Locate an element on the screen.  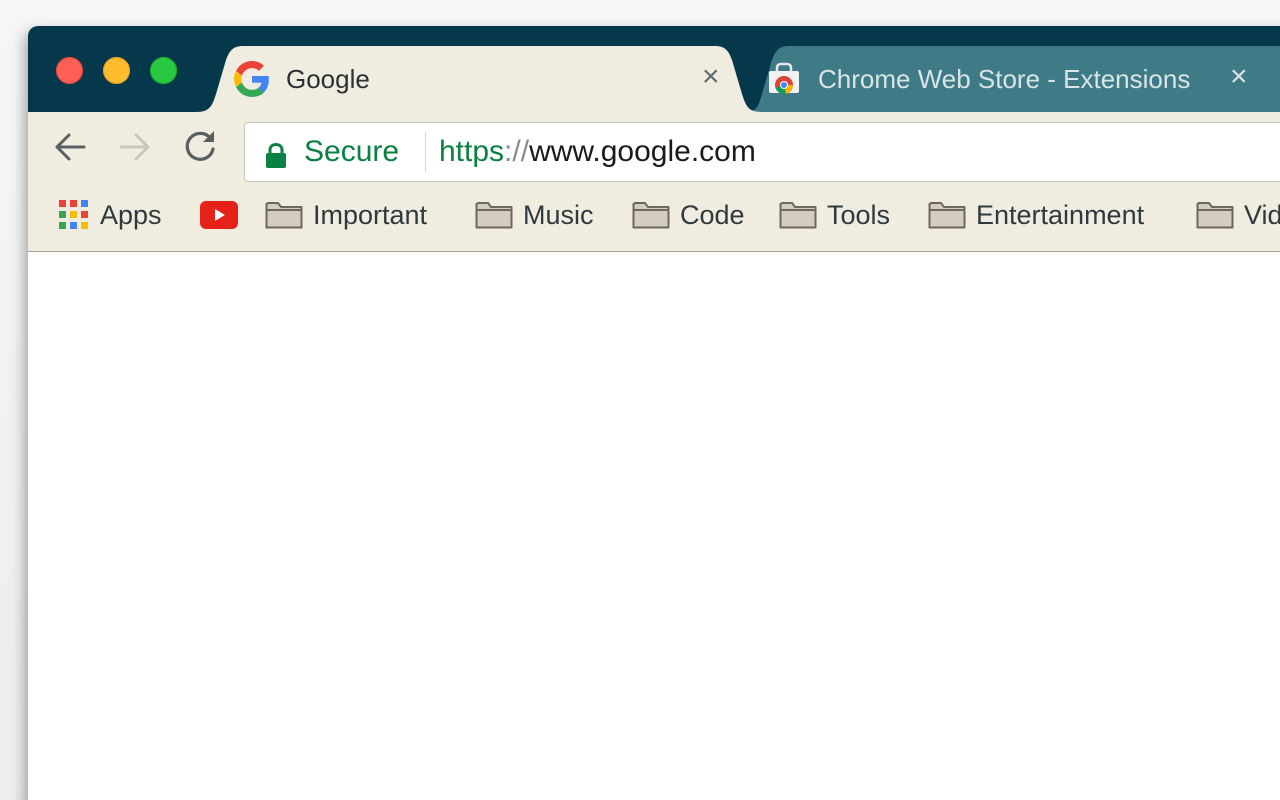
bookmark-folder-entertainment: Entertainment is located at coordinates (1036, 215).